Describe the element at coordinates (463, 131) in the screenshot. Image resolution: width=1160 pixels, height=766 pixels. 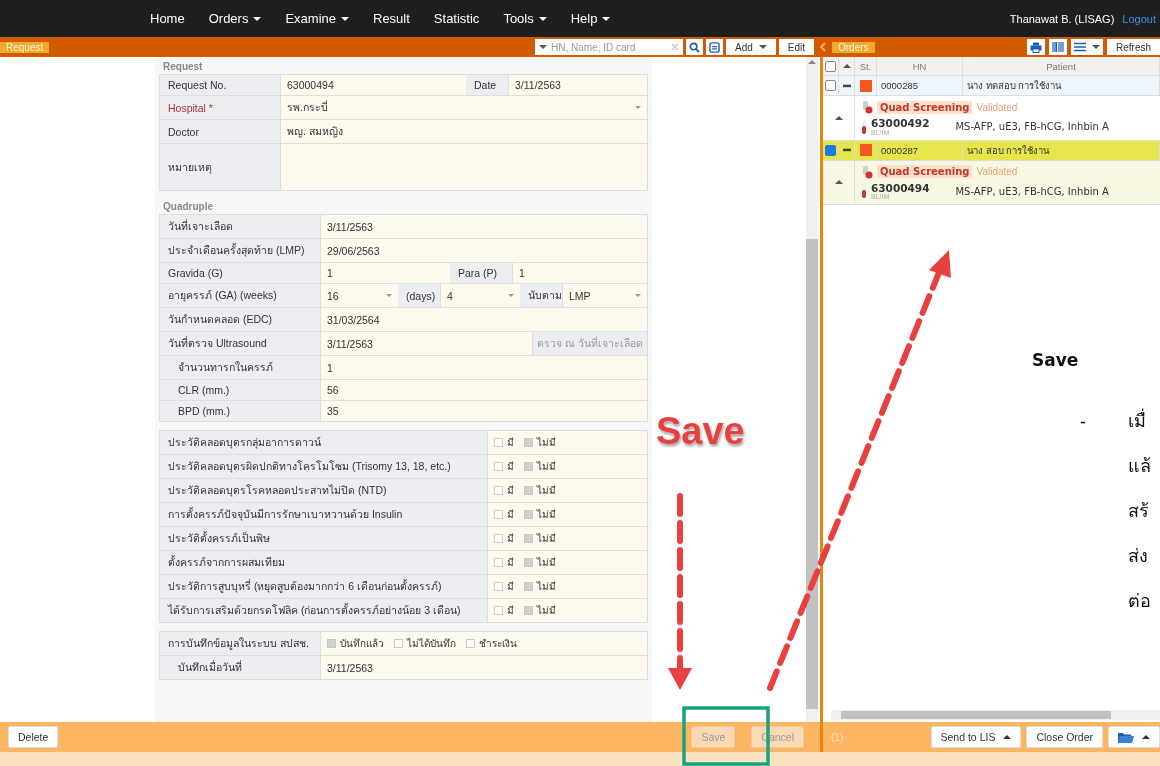
I see `text-field: พญ. สมหญิง` at that location.